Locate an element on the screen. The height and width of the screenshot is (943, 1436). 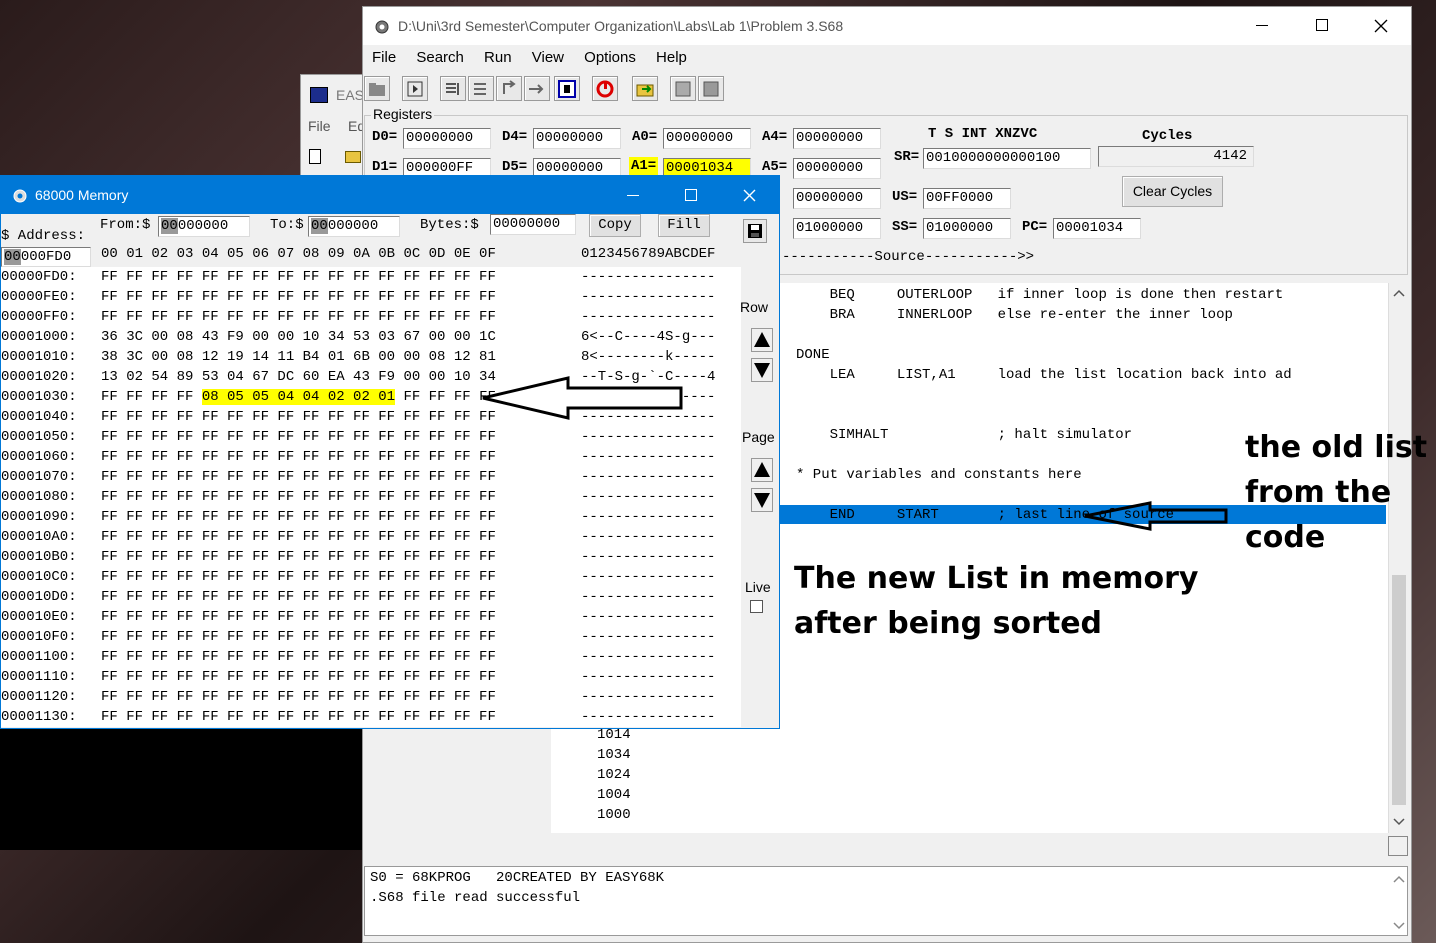
step-over-button is located at coordinates (453, 88).